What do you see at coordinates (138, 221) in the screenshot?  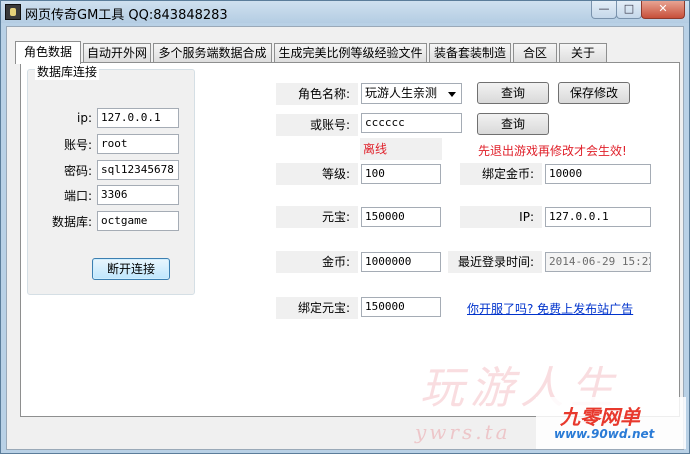 I see `db-database-input: octgame` at bounding box center [138, 221].